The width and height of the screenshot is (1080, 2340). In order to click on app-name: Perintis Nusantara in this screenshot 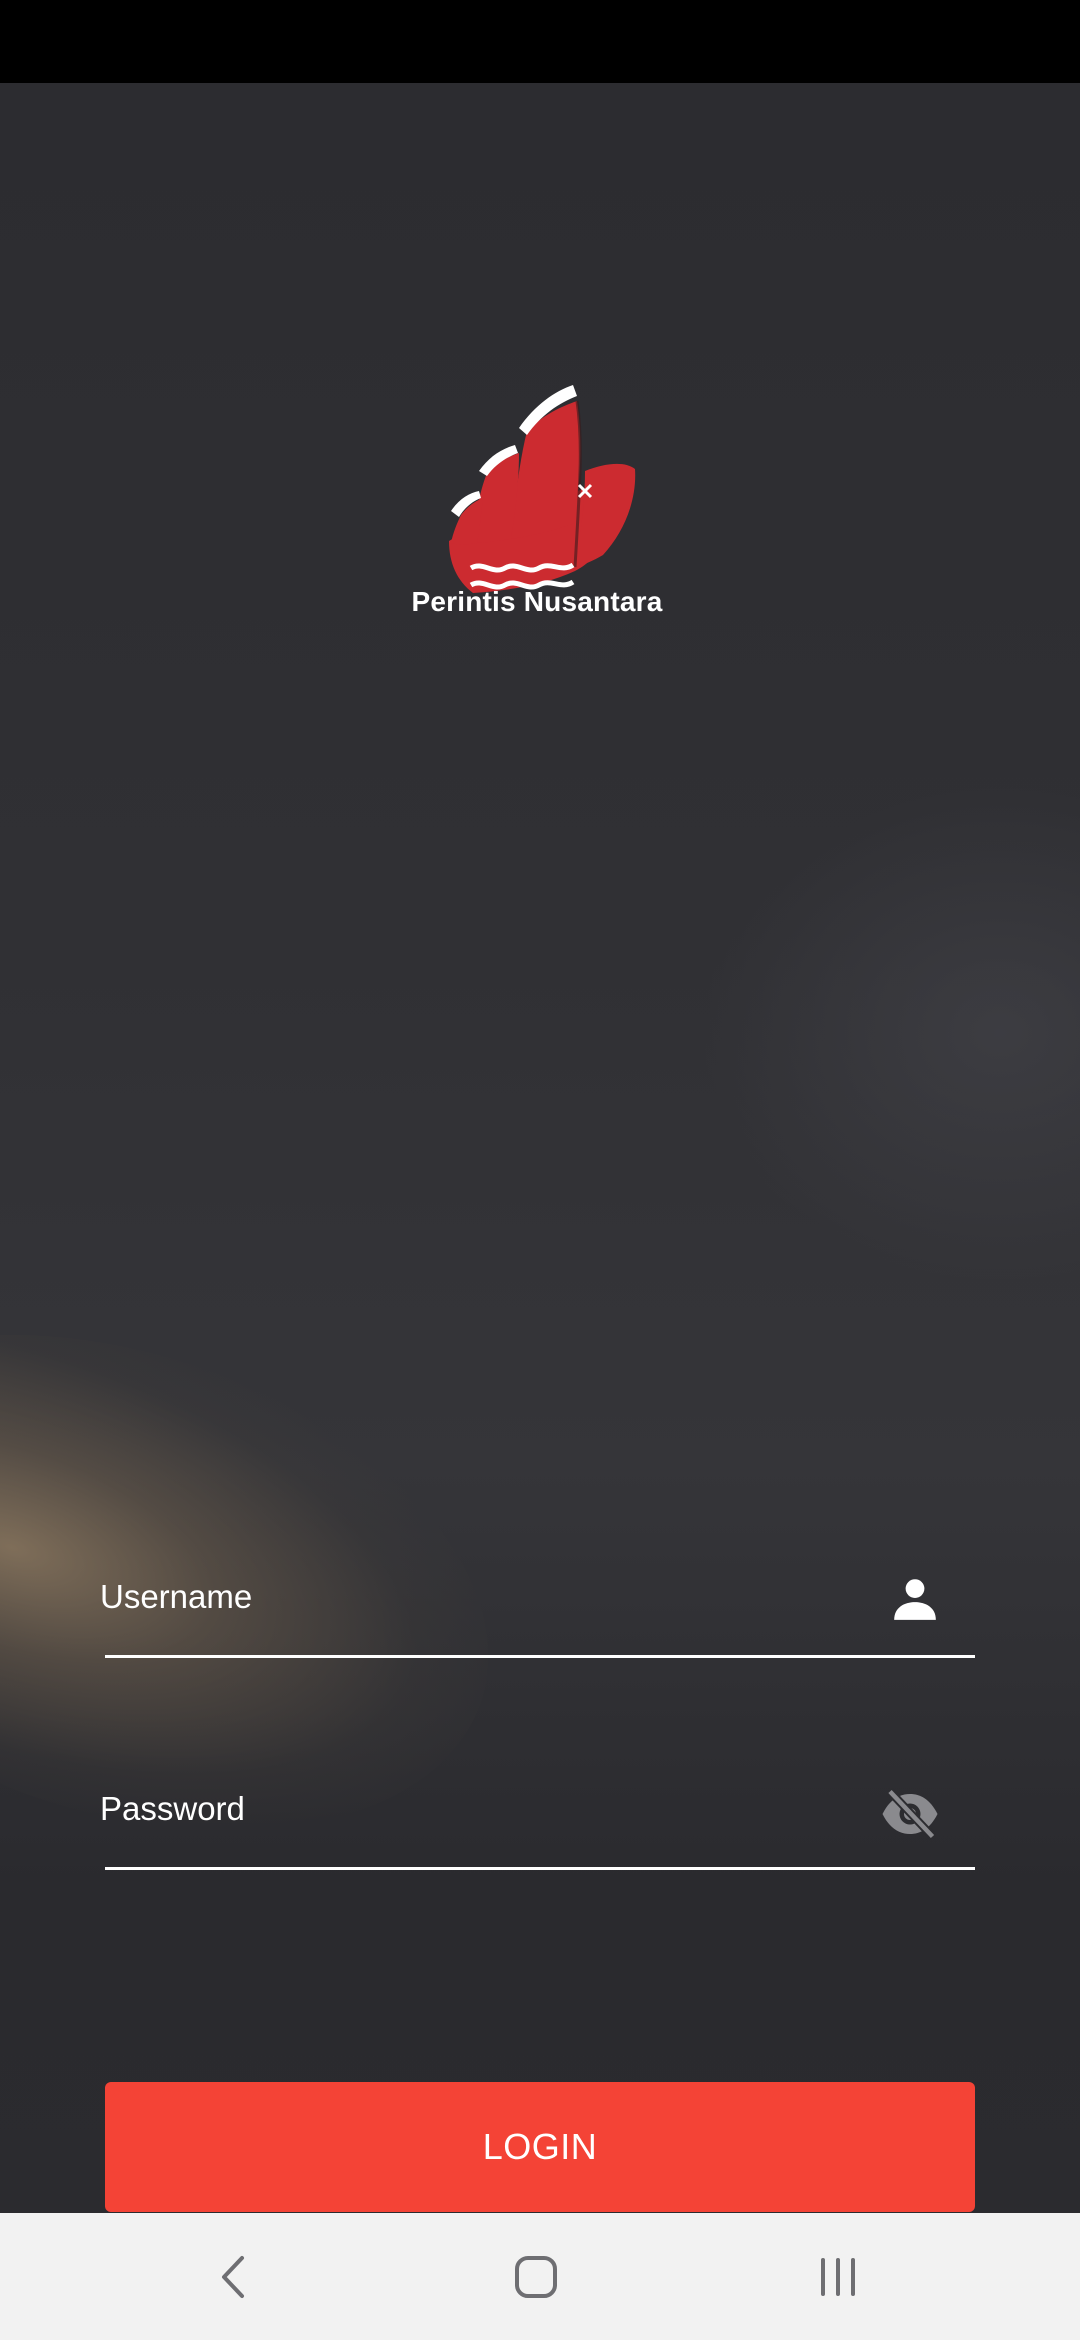, I will do `click(537, 601)`.